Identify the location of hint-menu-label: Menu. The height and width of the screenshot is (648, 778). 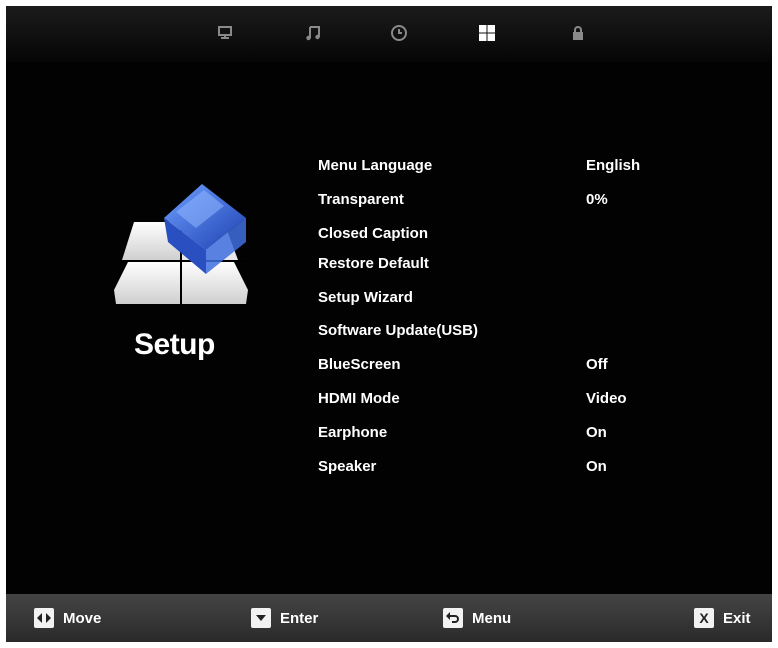
(492, 618).